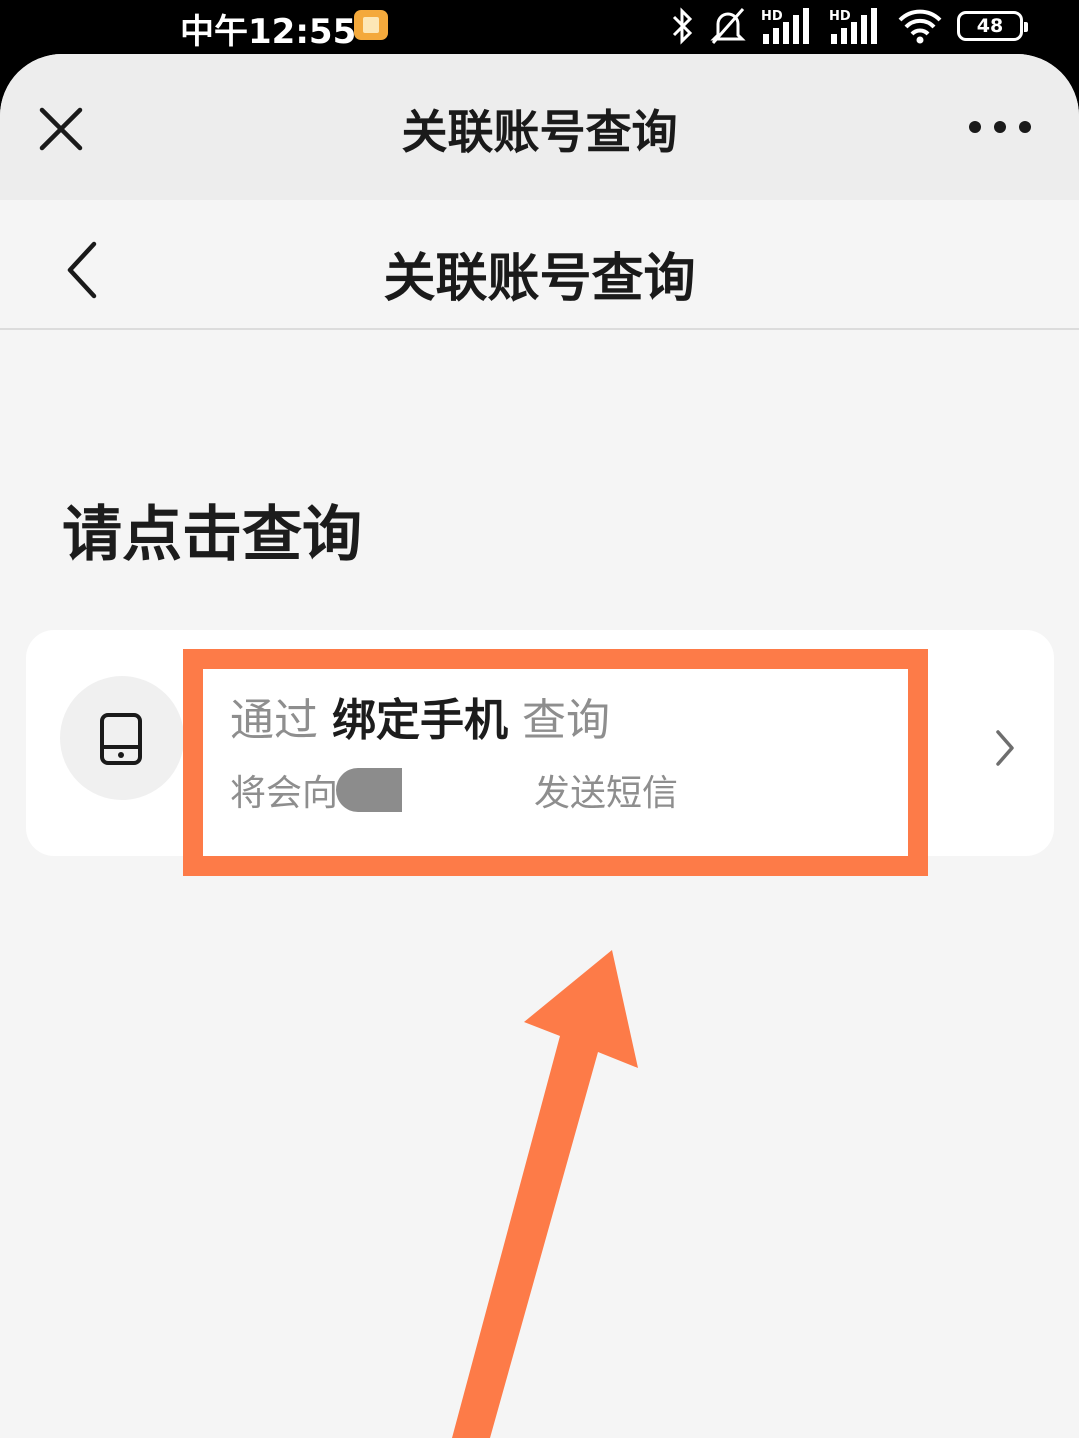 The height and width of the screenshot is (1438, 1079). I want to click on more-options-button, so click(1000, 127).